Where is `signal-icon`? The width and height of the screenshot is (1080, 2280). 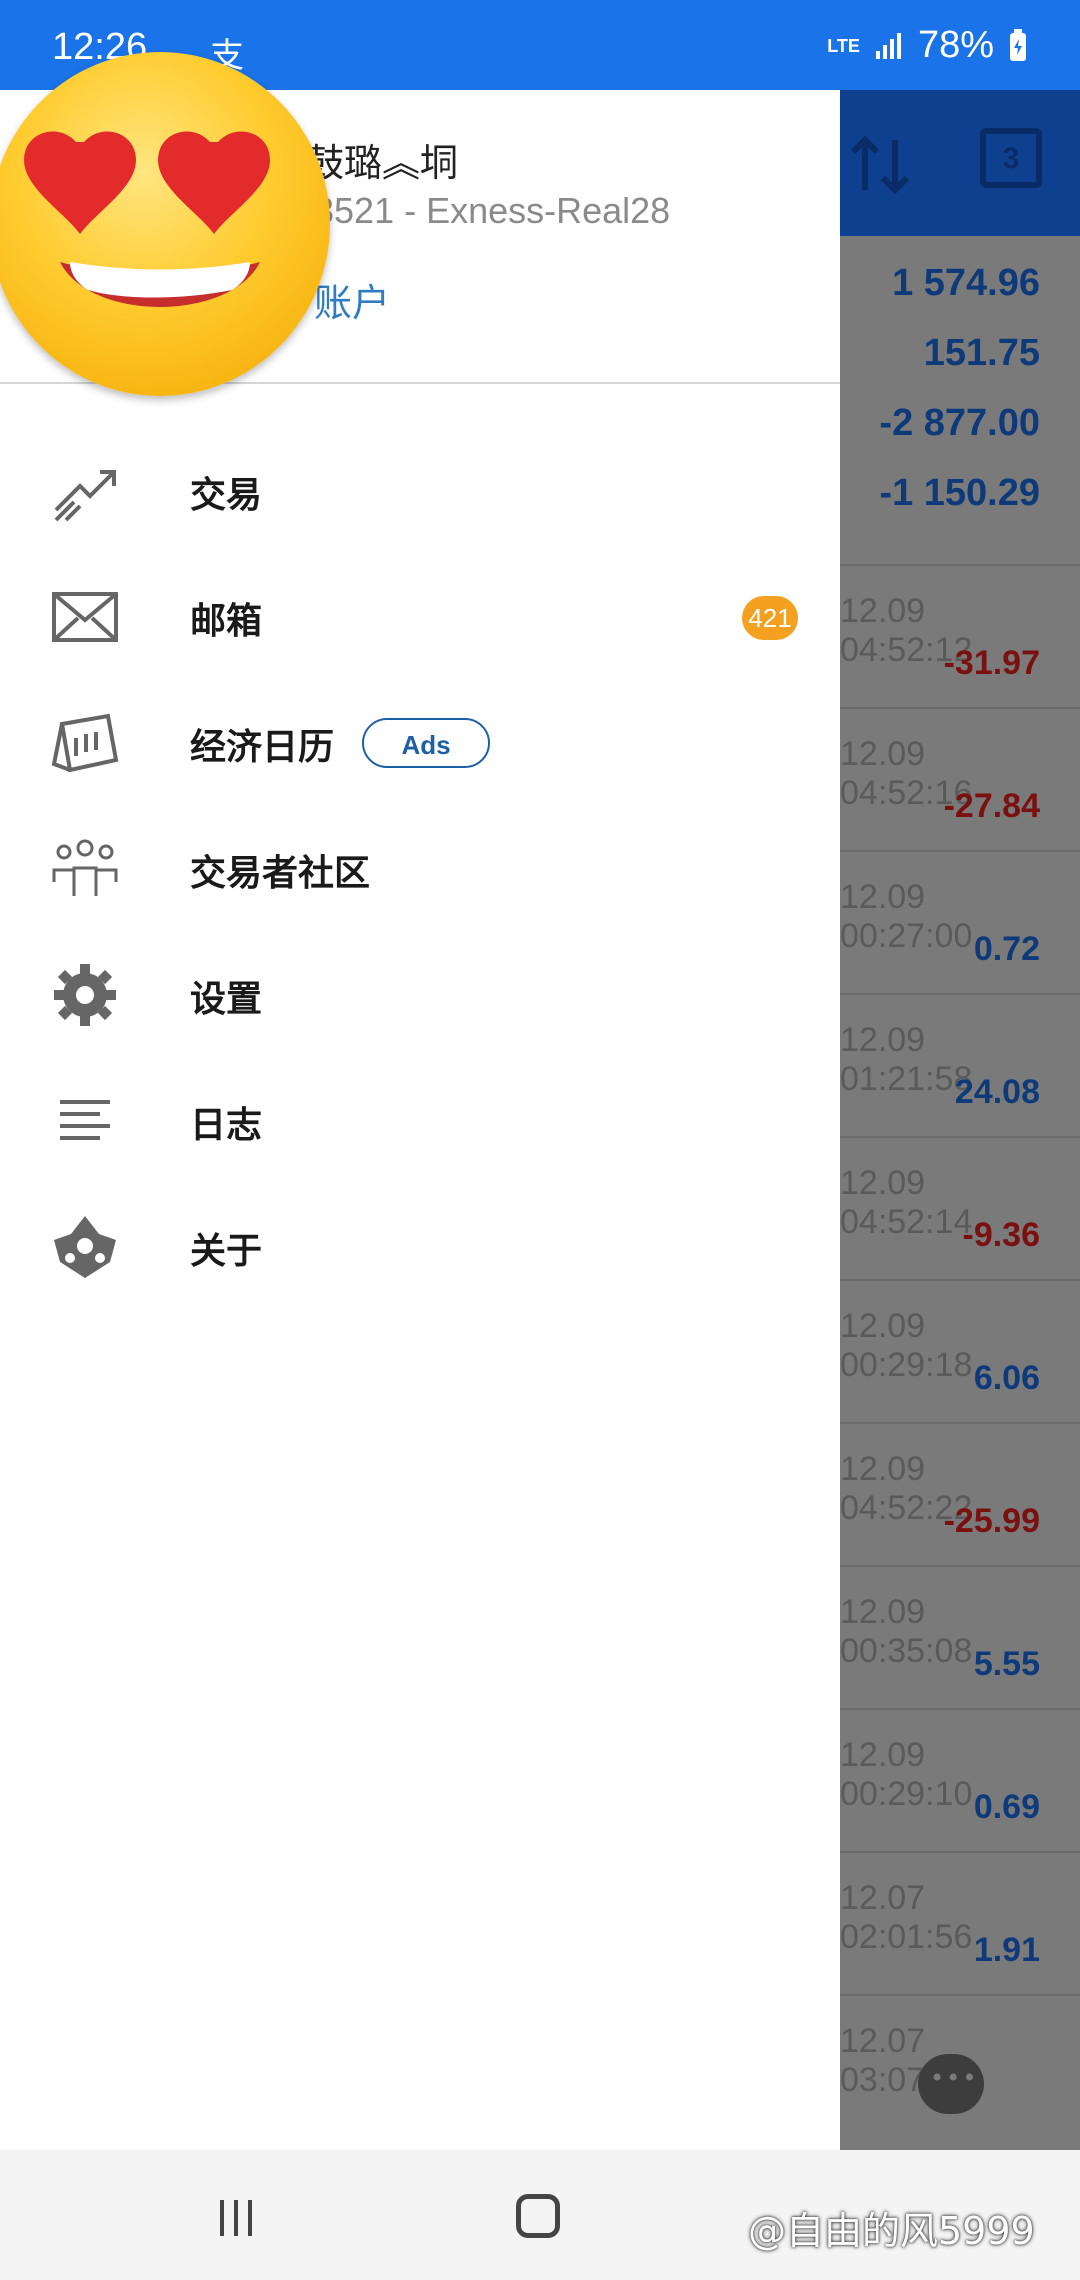
signal-icon is located at coordinates (888, 45).